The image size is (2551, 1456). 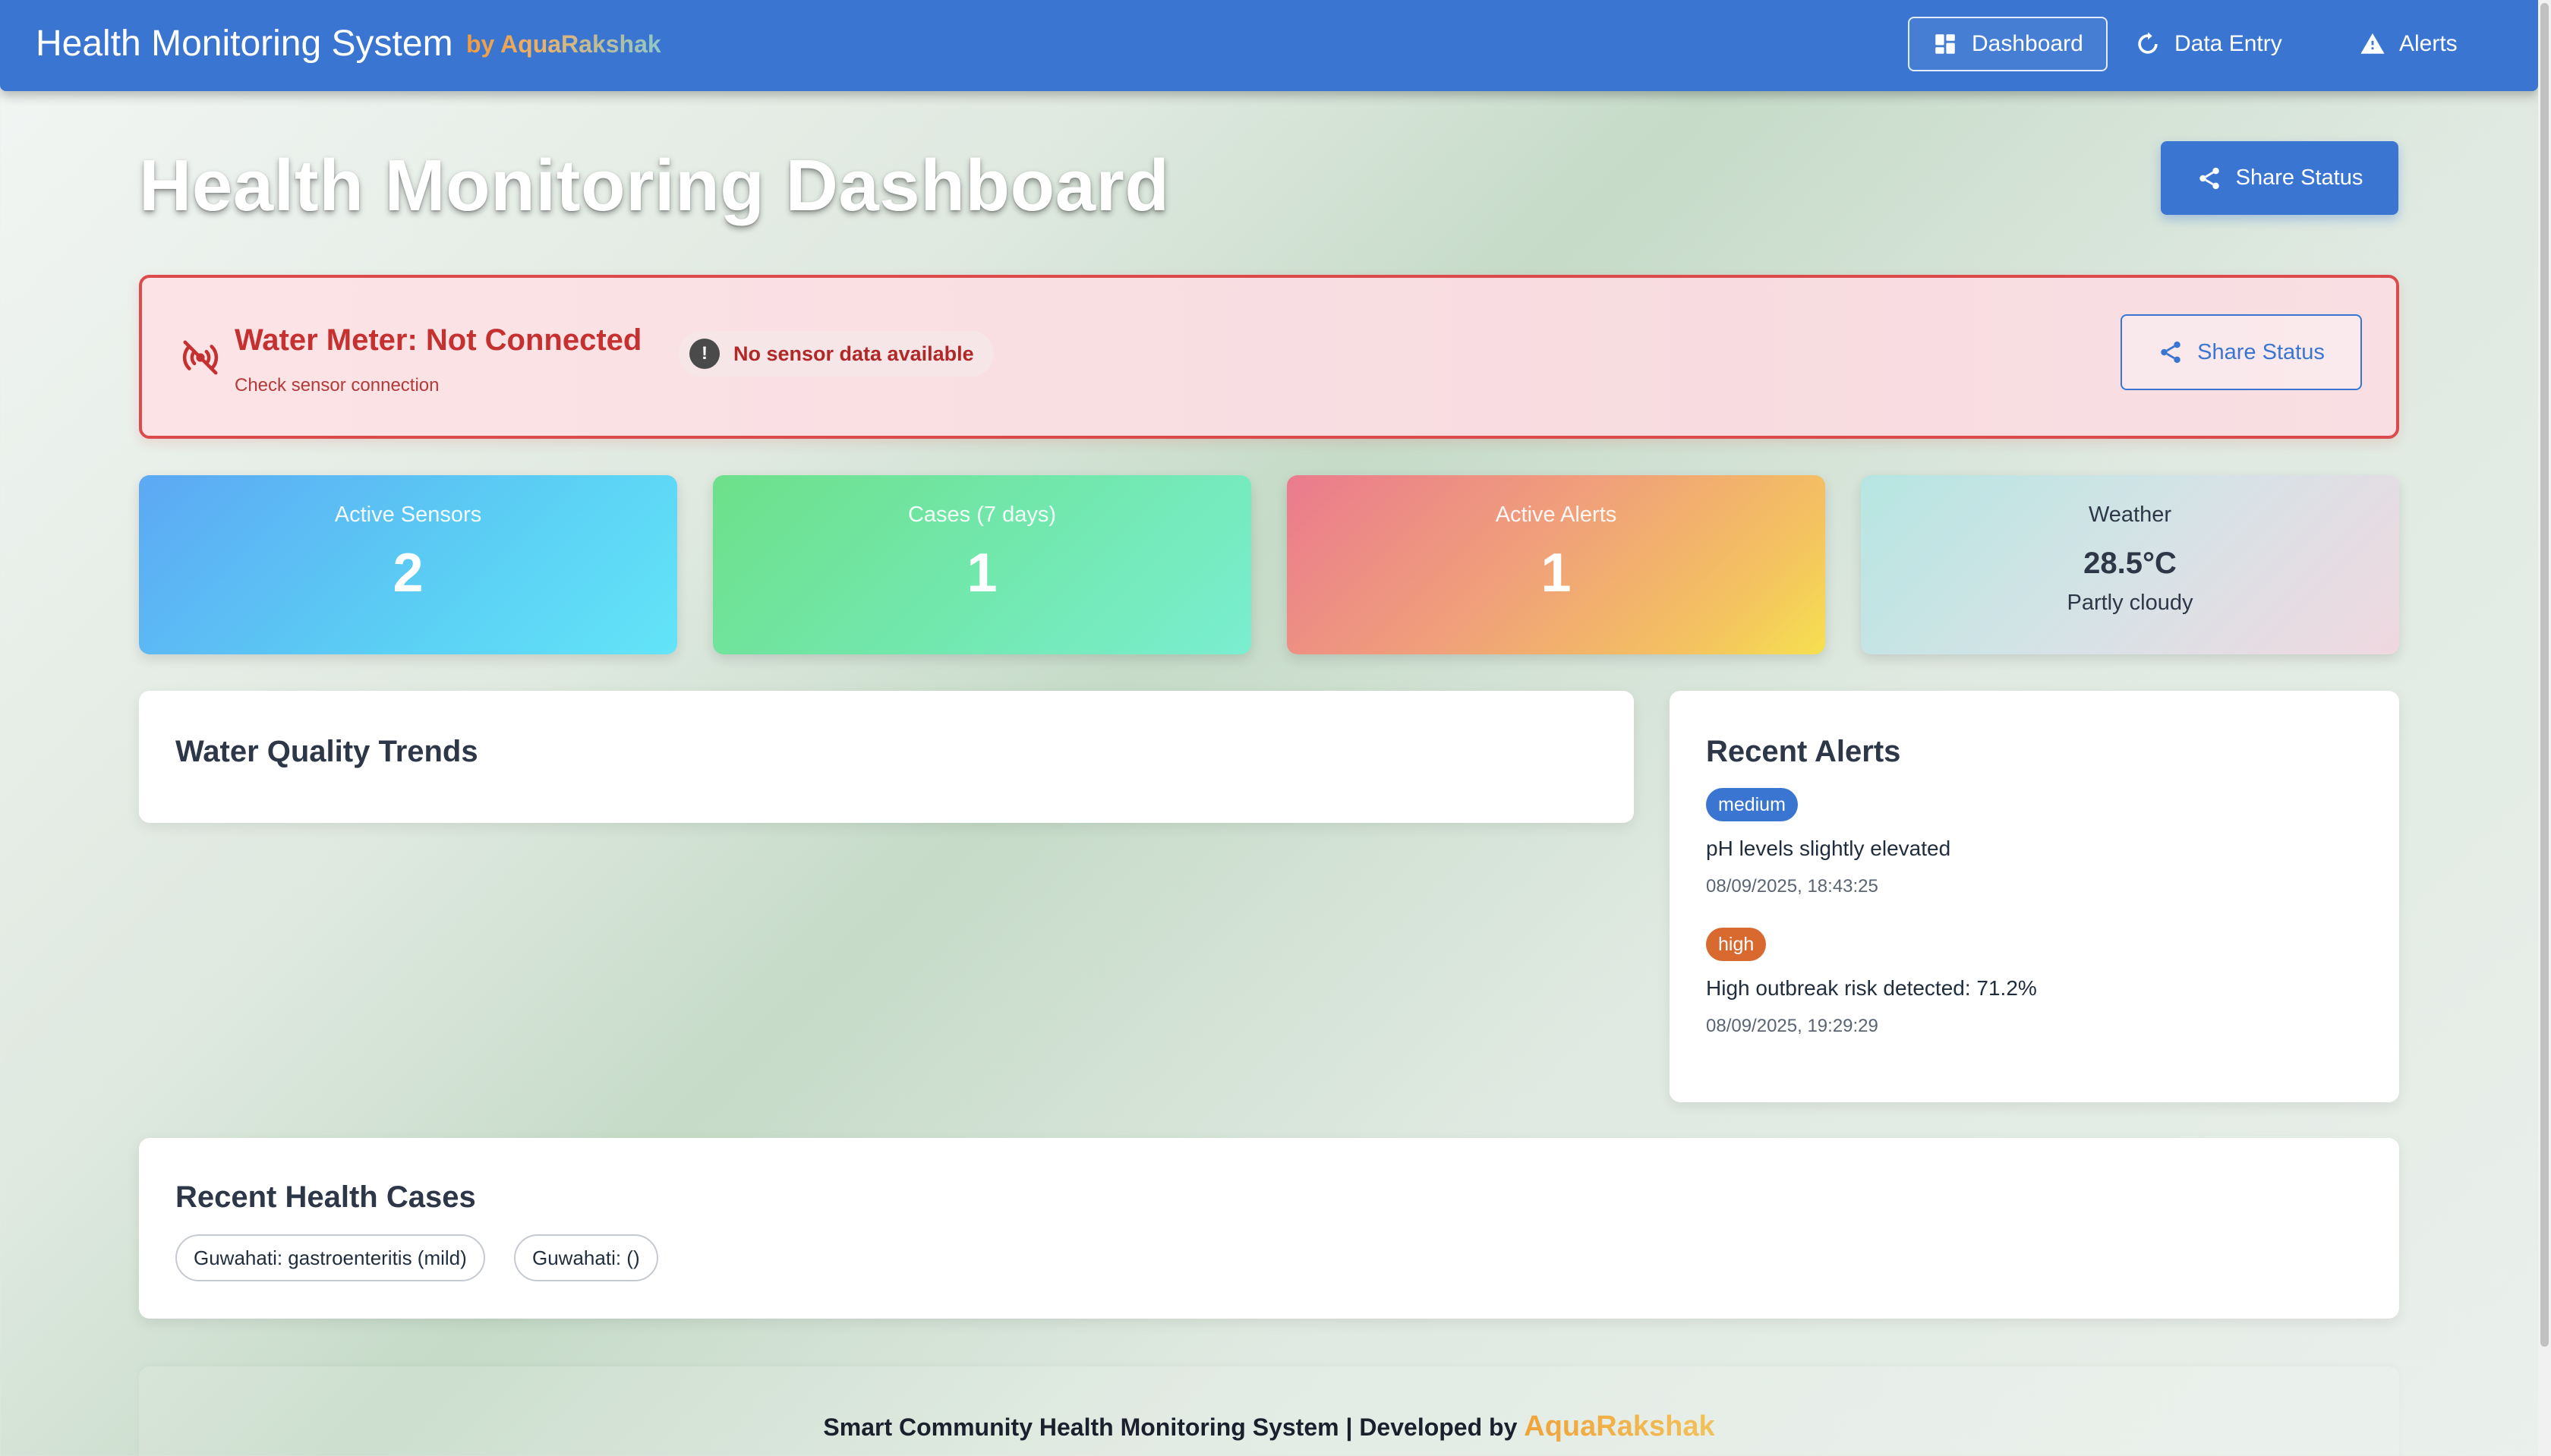 What do you see at coordinates (886, 757) in the screenshot?
I see `water-quality-trends-panel: Water Quality Trends` at bounding box center [886, 757].